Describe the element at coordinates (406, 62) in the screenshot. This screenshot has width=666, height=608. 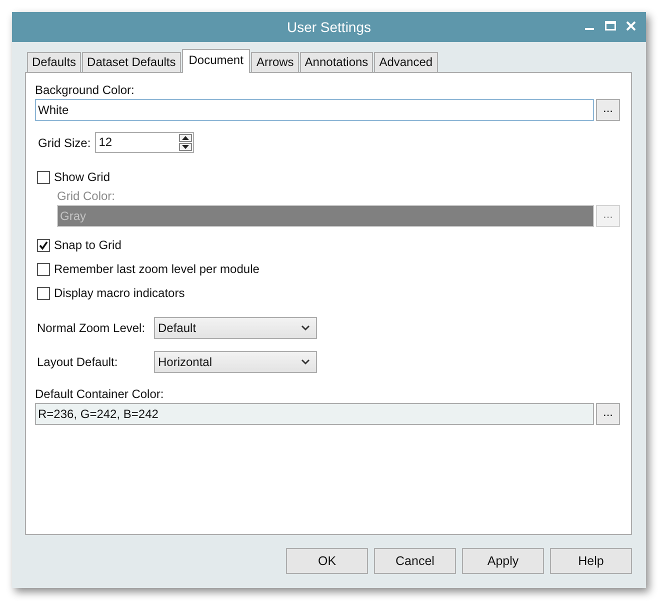
I see `tab: Advanced` at that location.